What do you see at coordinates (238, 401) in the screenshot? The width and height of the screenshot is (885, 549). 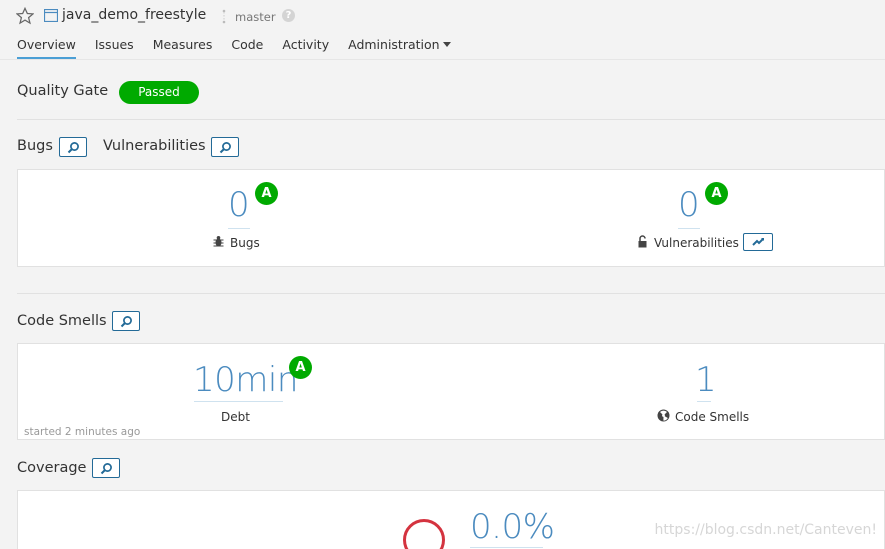 I see `debt-value-underline` at bounding box center [238, 401].